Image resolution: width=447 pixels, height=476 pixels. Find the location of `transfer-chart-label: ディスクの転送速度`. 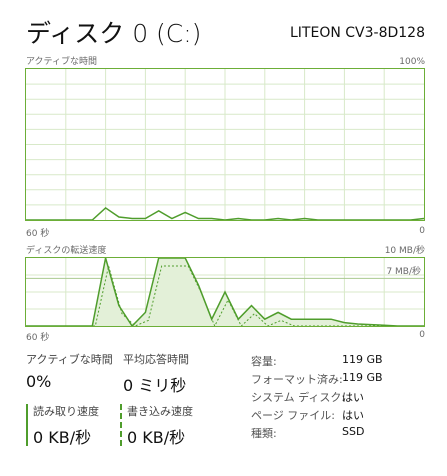

transfer-chart-label: ディスクの転送速度 is located at coordinates (66, 251).